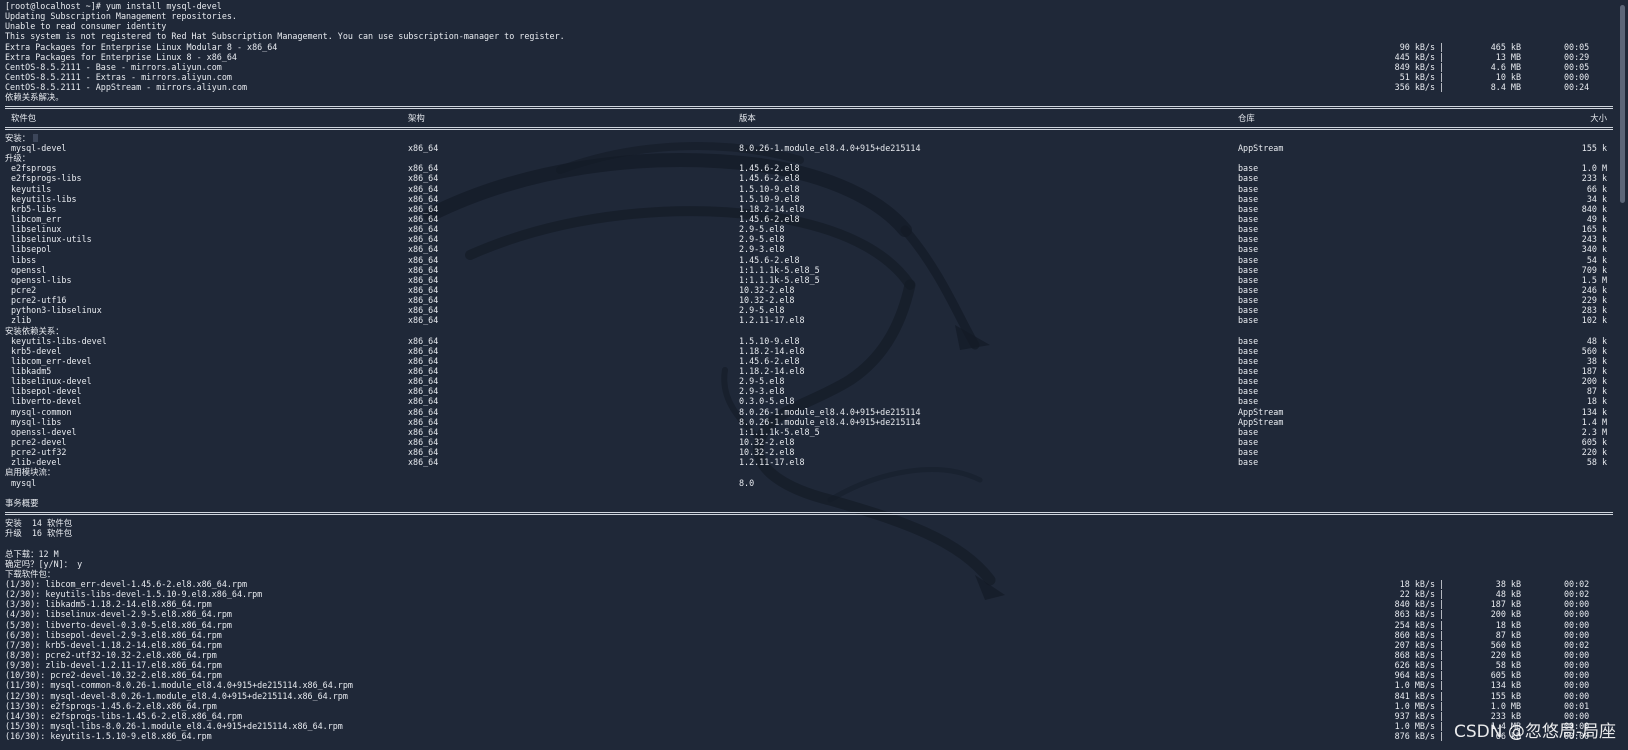 The image size is (1628, 750). Describe the element at coordinates (18, 158) in the screenshot. I see `section-title-text: 升级：` at that location.